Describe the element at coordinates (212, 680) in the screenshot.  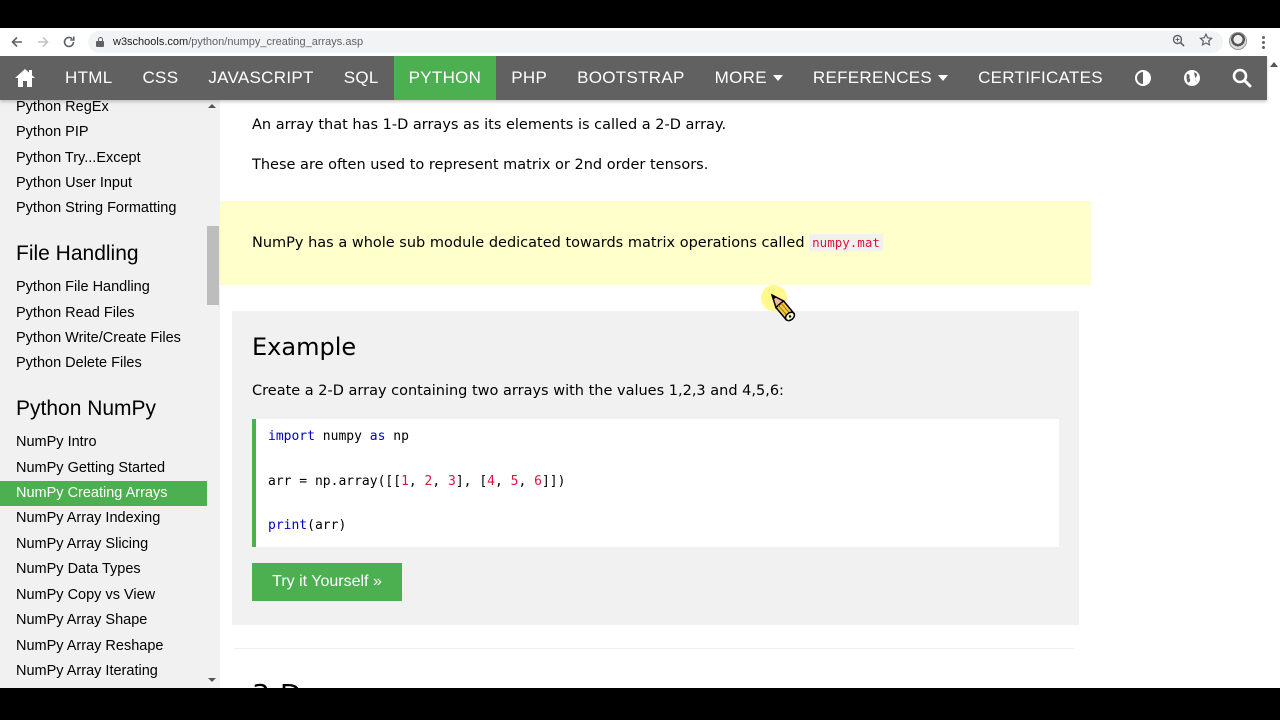
I see `sidebar-scroll-down-arrow` at that location.